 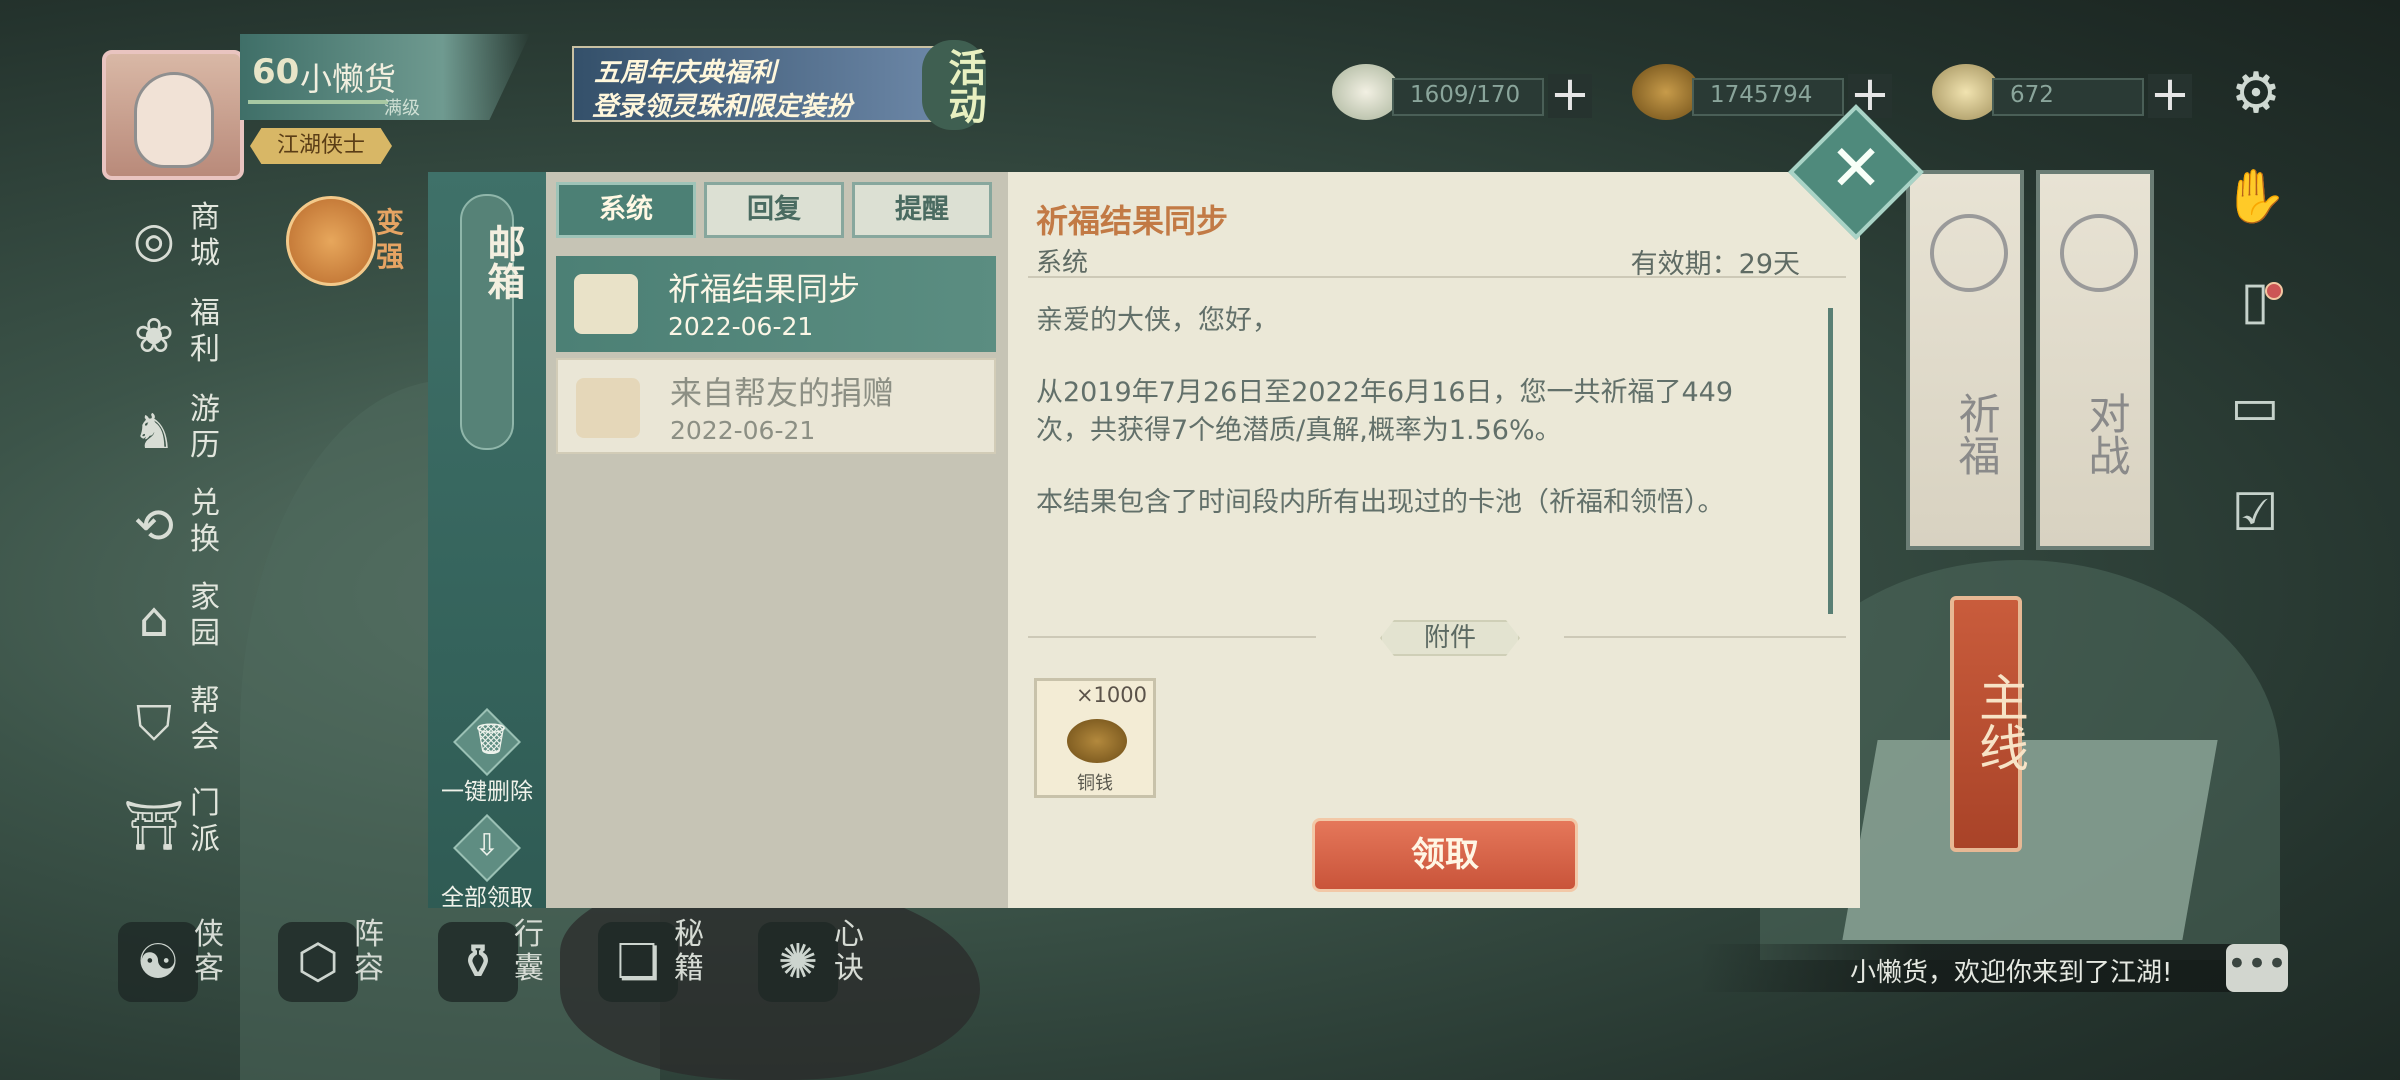 I want to click on menu-item-shop: ◎ 商城, so click(x=175, y=240).